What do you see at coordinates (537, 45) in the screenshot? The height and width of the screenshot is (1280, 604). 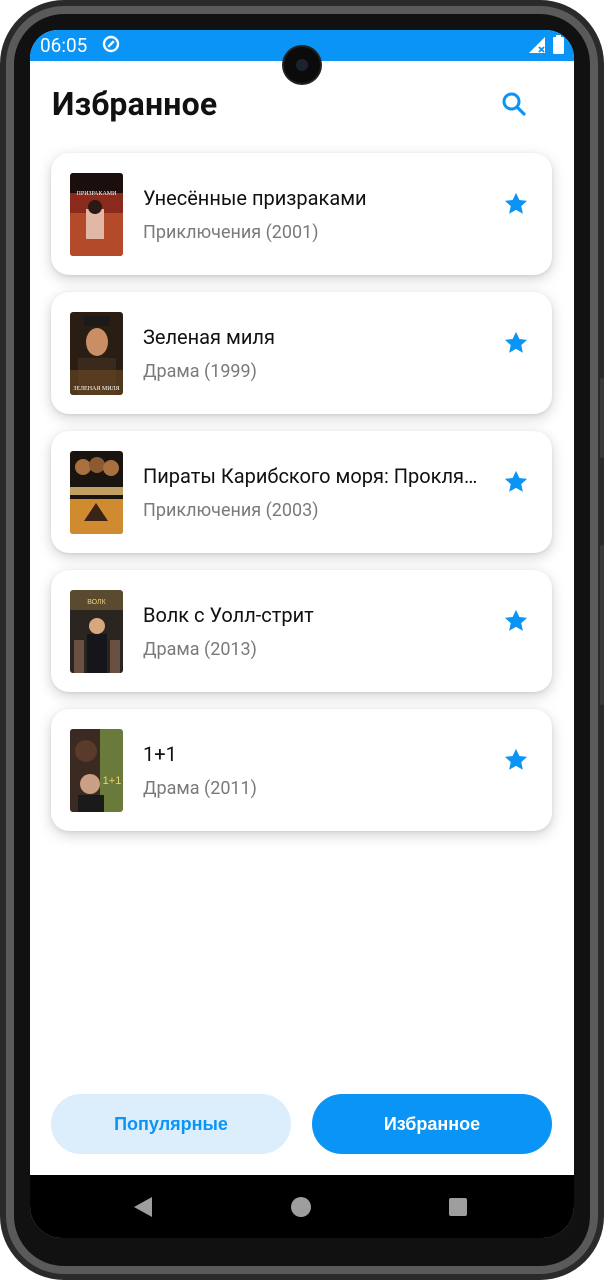 I see `signal-icon` at bounding box center [537, 45].